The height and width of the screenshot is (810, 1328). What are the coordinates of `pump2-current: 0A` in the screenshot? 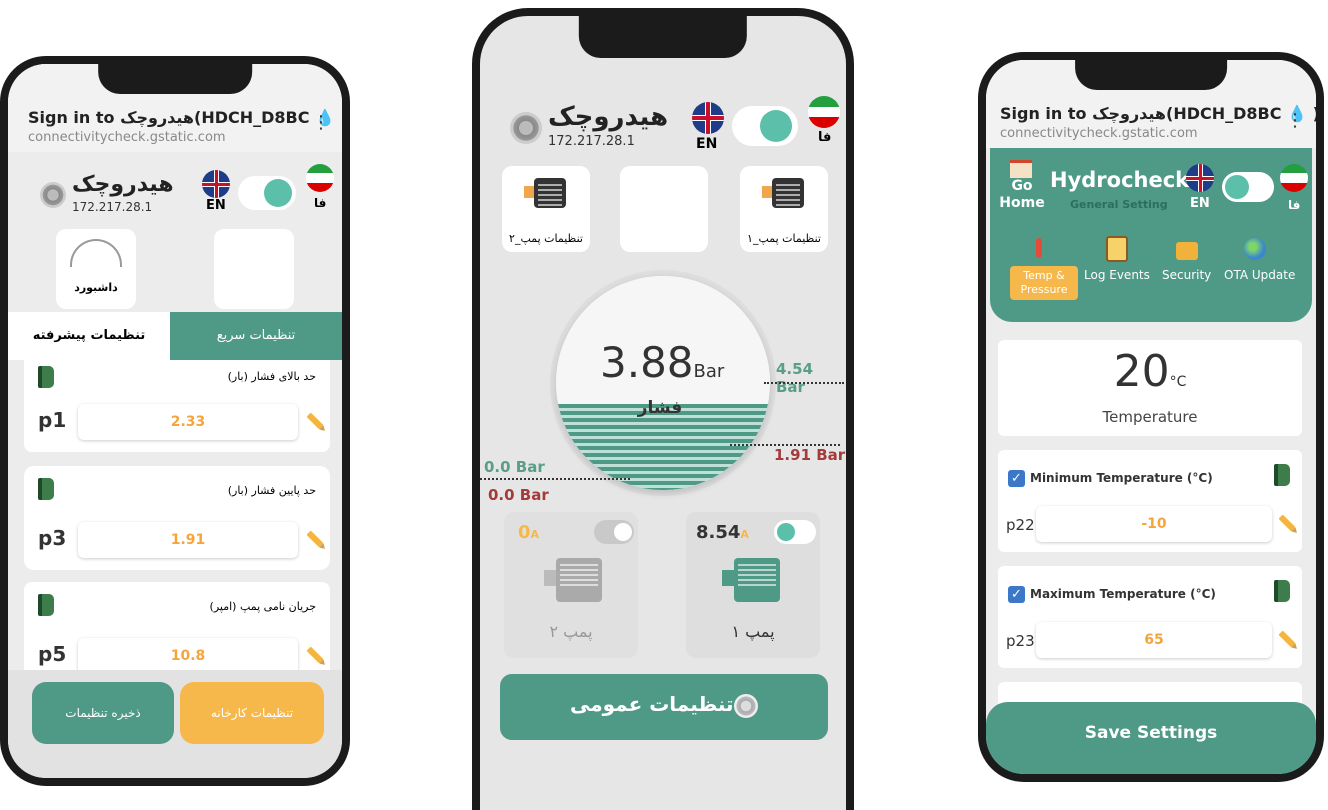 It's located at (529, 532).